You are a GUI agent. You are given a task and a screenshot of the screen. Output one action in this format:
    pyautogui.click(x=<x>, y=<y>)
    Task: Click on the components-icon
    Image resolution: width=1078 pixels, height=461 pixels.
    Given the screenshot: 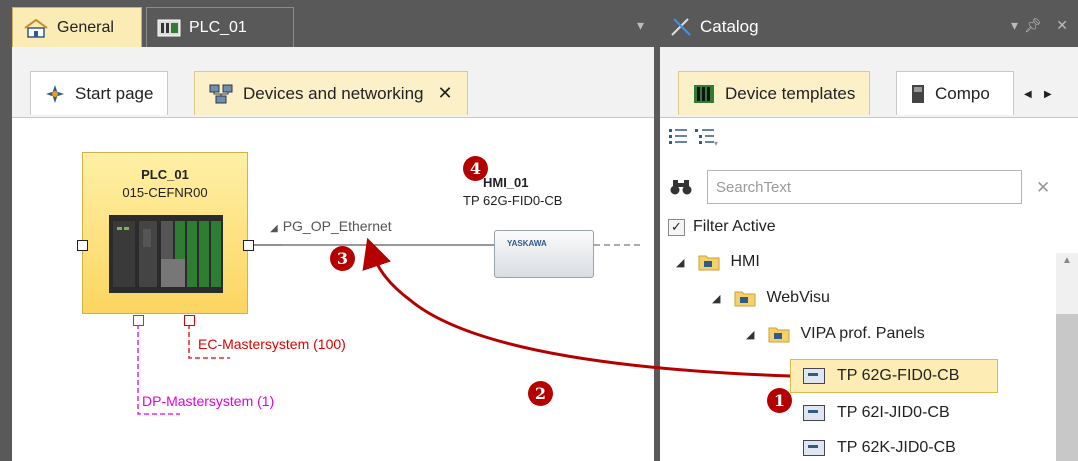 What is the action you would take?
    pyautogui.click(x=918, y=94)
    